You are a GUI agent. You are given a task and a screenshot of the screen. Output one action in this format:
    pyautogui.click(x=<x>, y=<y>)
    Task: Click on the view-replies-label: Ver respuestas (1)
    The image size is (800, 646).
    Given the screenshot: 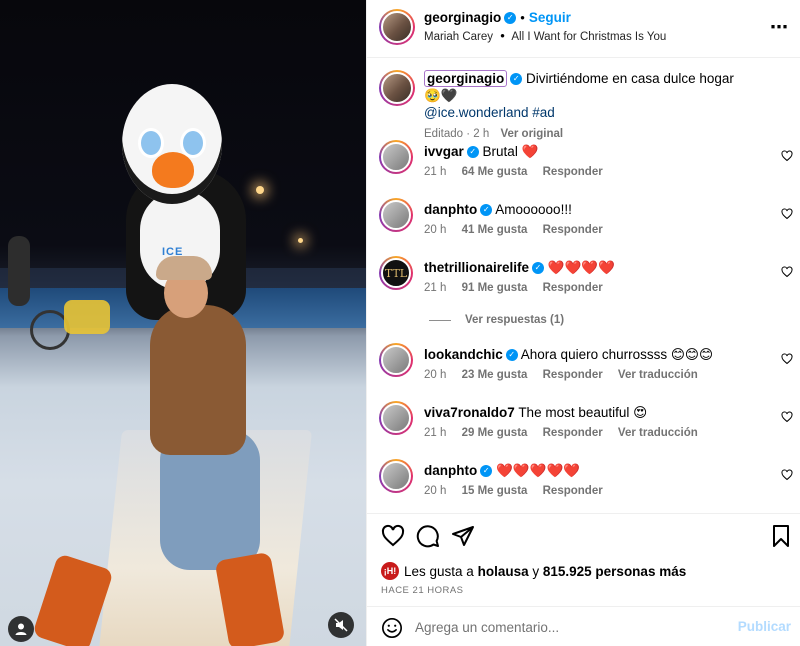 What is the action you would take?
    pyautogui.click(x=515, y=320)
    